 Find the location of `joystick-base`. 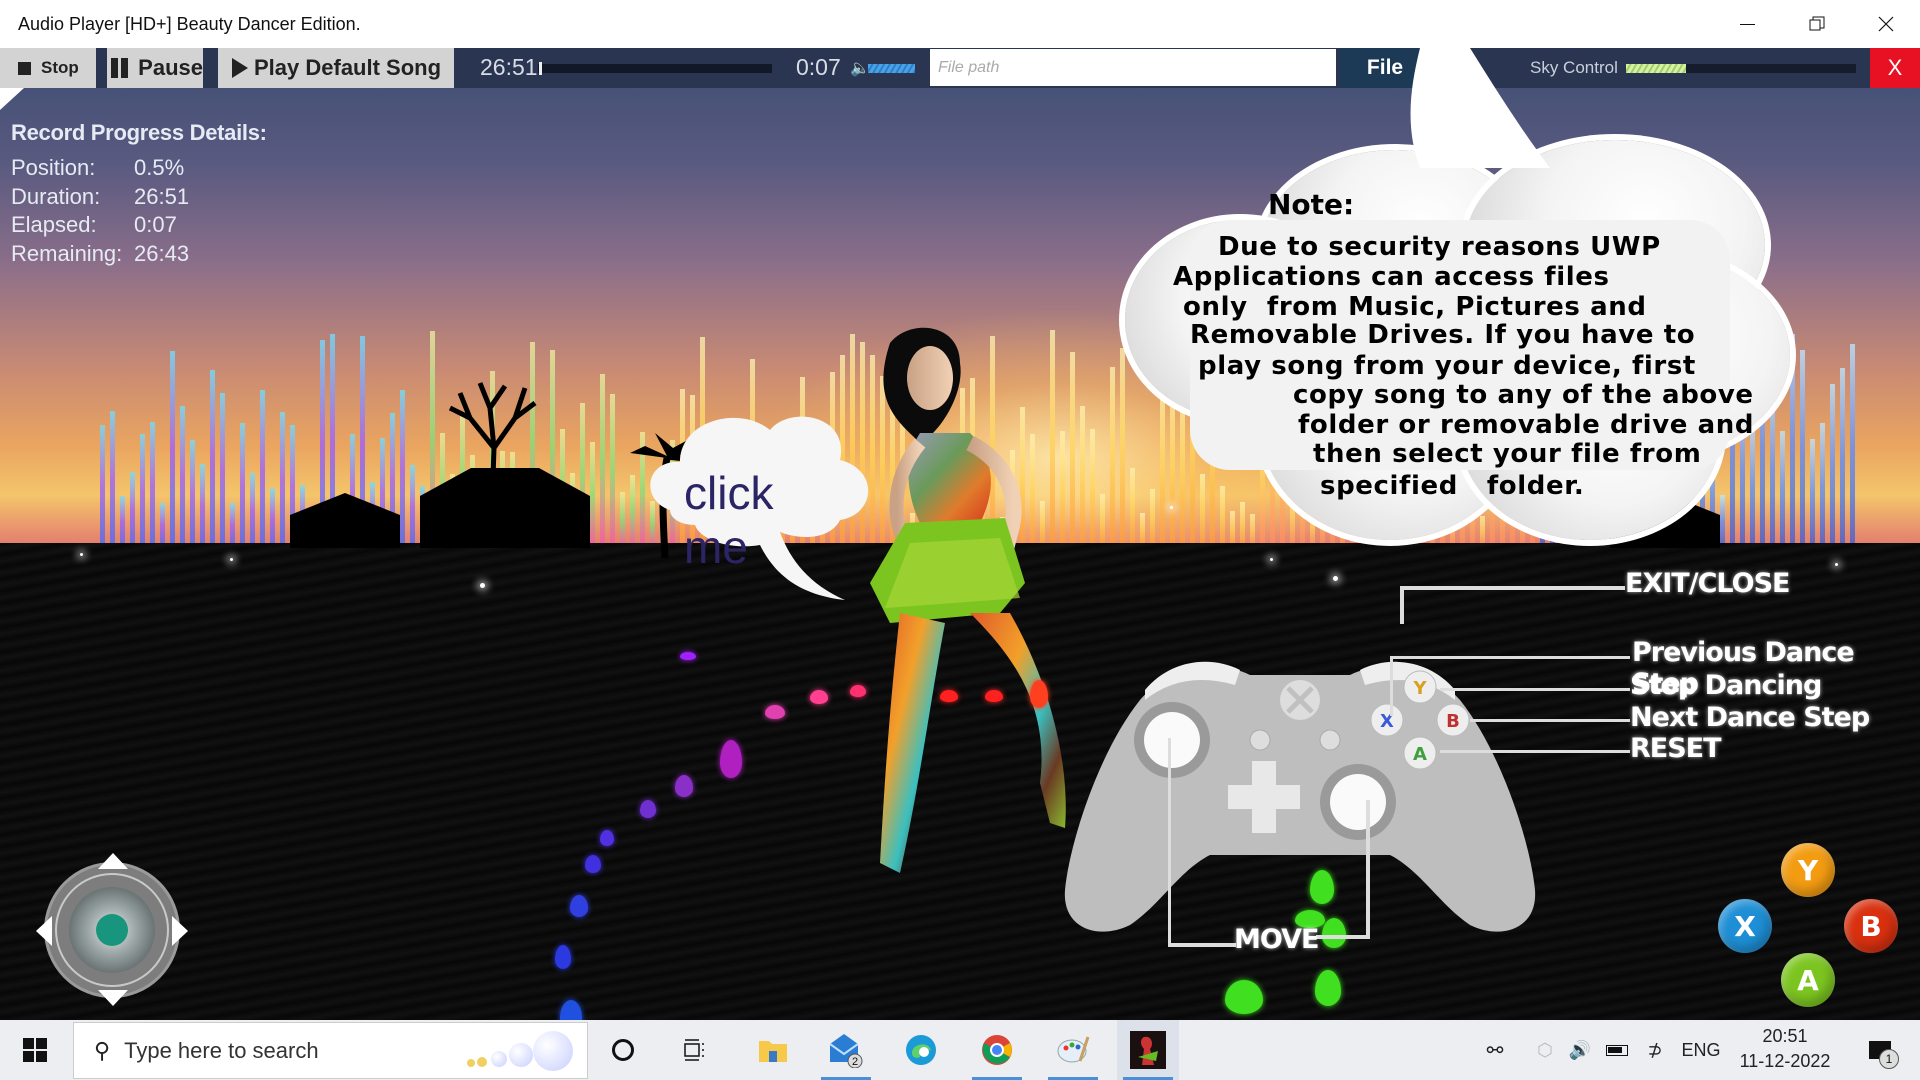

joystick-base is located at coordinates (112, 930).